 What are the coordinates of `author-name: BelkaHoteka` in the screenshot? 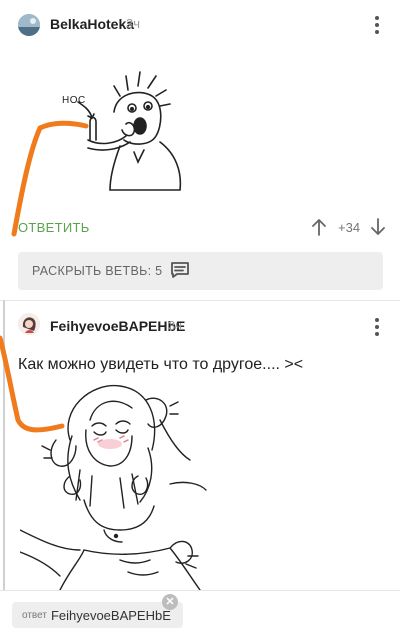 It's located at (92, 24).